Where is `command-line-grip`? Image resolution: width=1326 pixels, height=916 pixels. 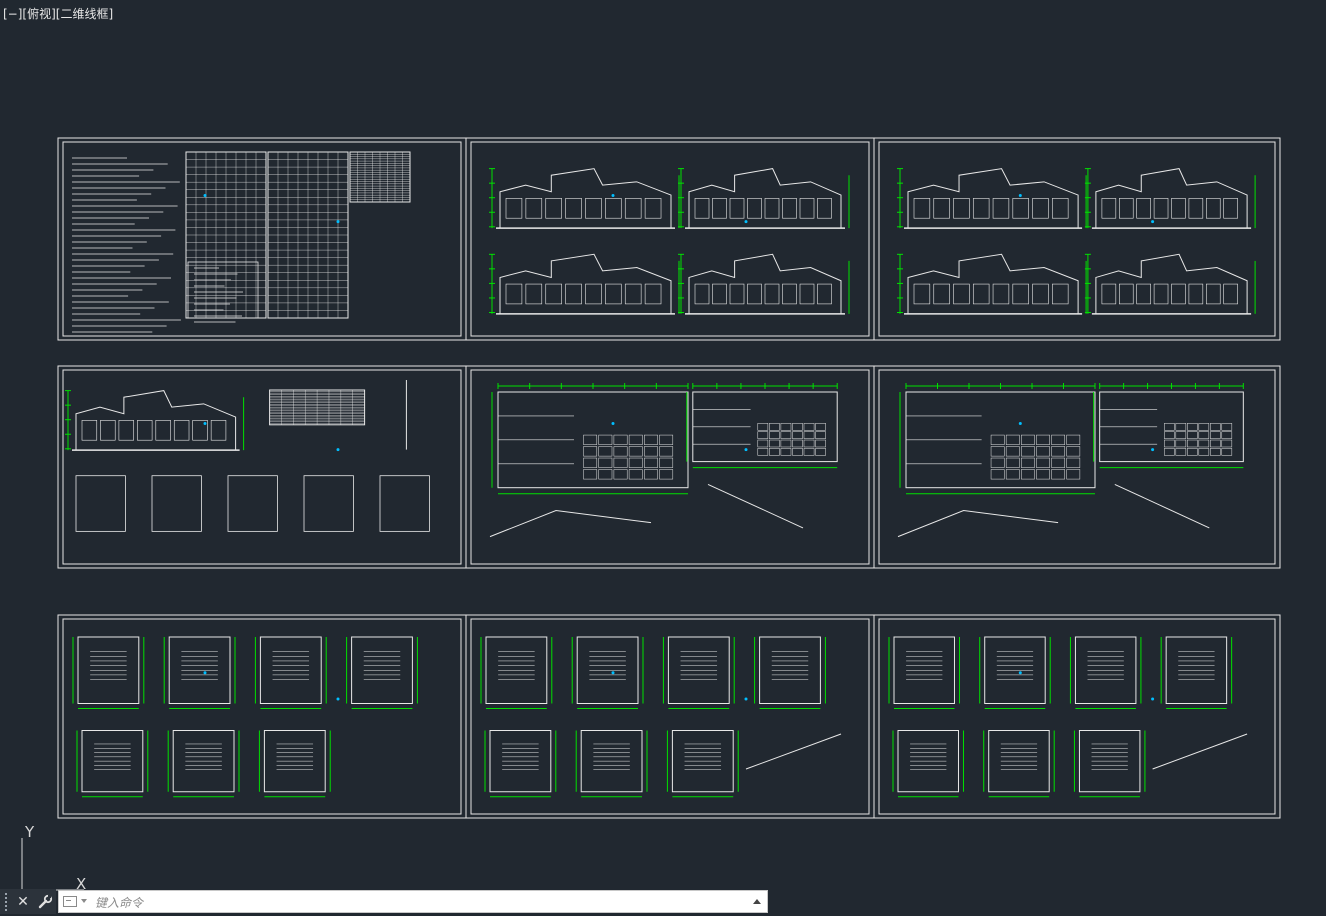
command-line-grip is located at coordinates (6, 901).